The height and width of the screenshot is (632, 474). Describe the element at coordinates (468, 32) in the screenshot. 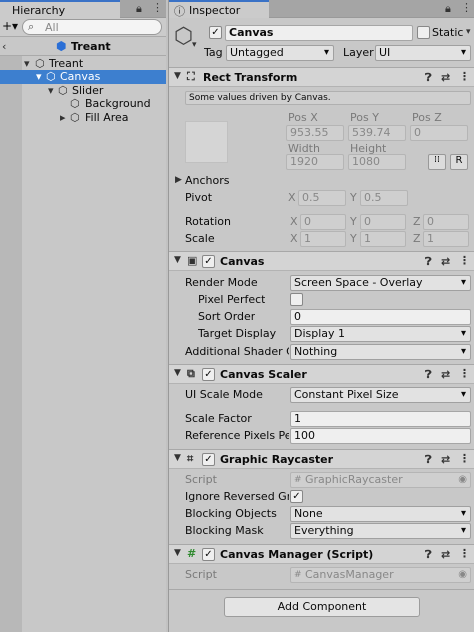

I see `static-dropdown-arrow-icon: ▾` at that location.